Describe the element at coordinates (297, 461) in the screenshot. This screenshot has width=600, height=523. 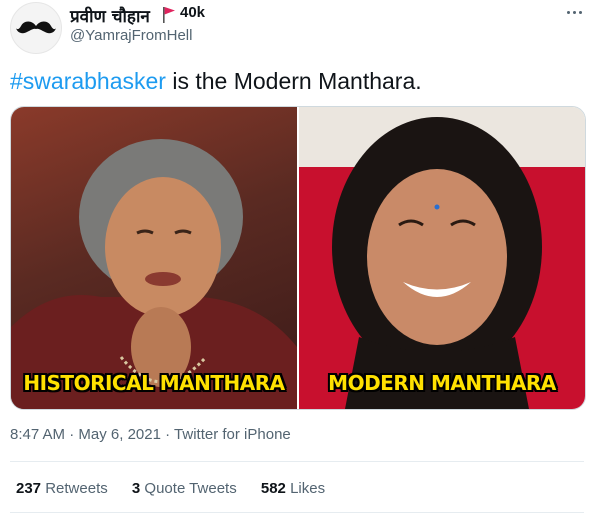
I see `divider-top` at that location.